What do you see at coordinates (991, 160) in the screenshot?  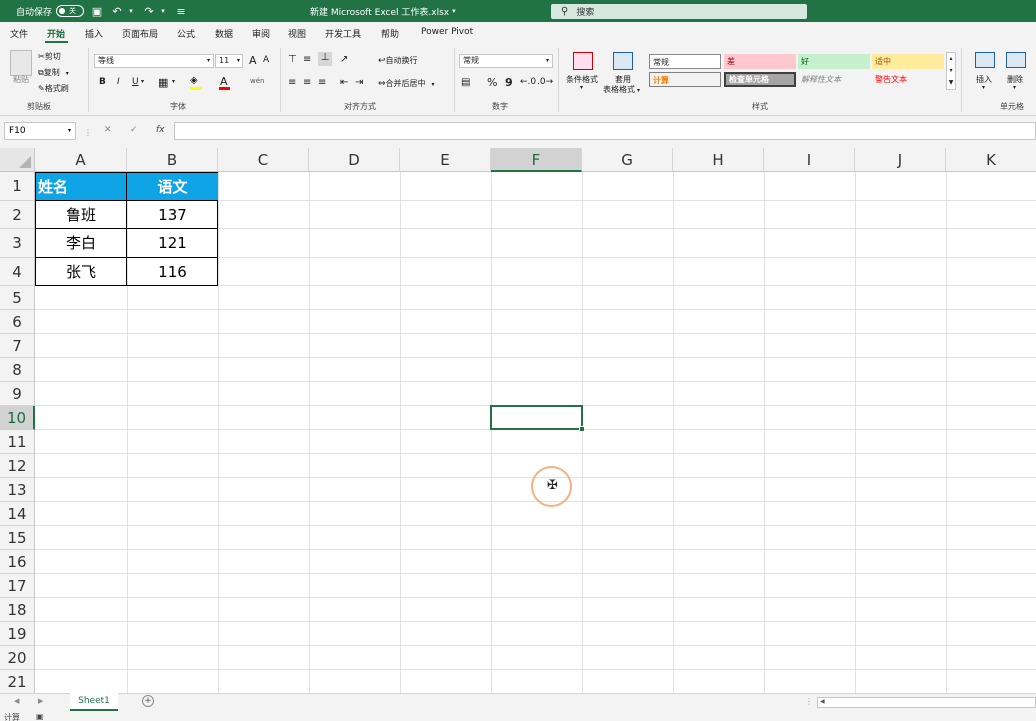 I see `column-header-k: K` at bounding box center [991, 160].